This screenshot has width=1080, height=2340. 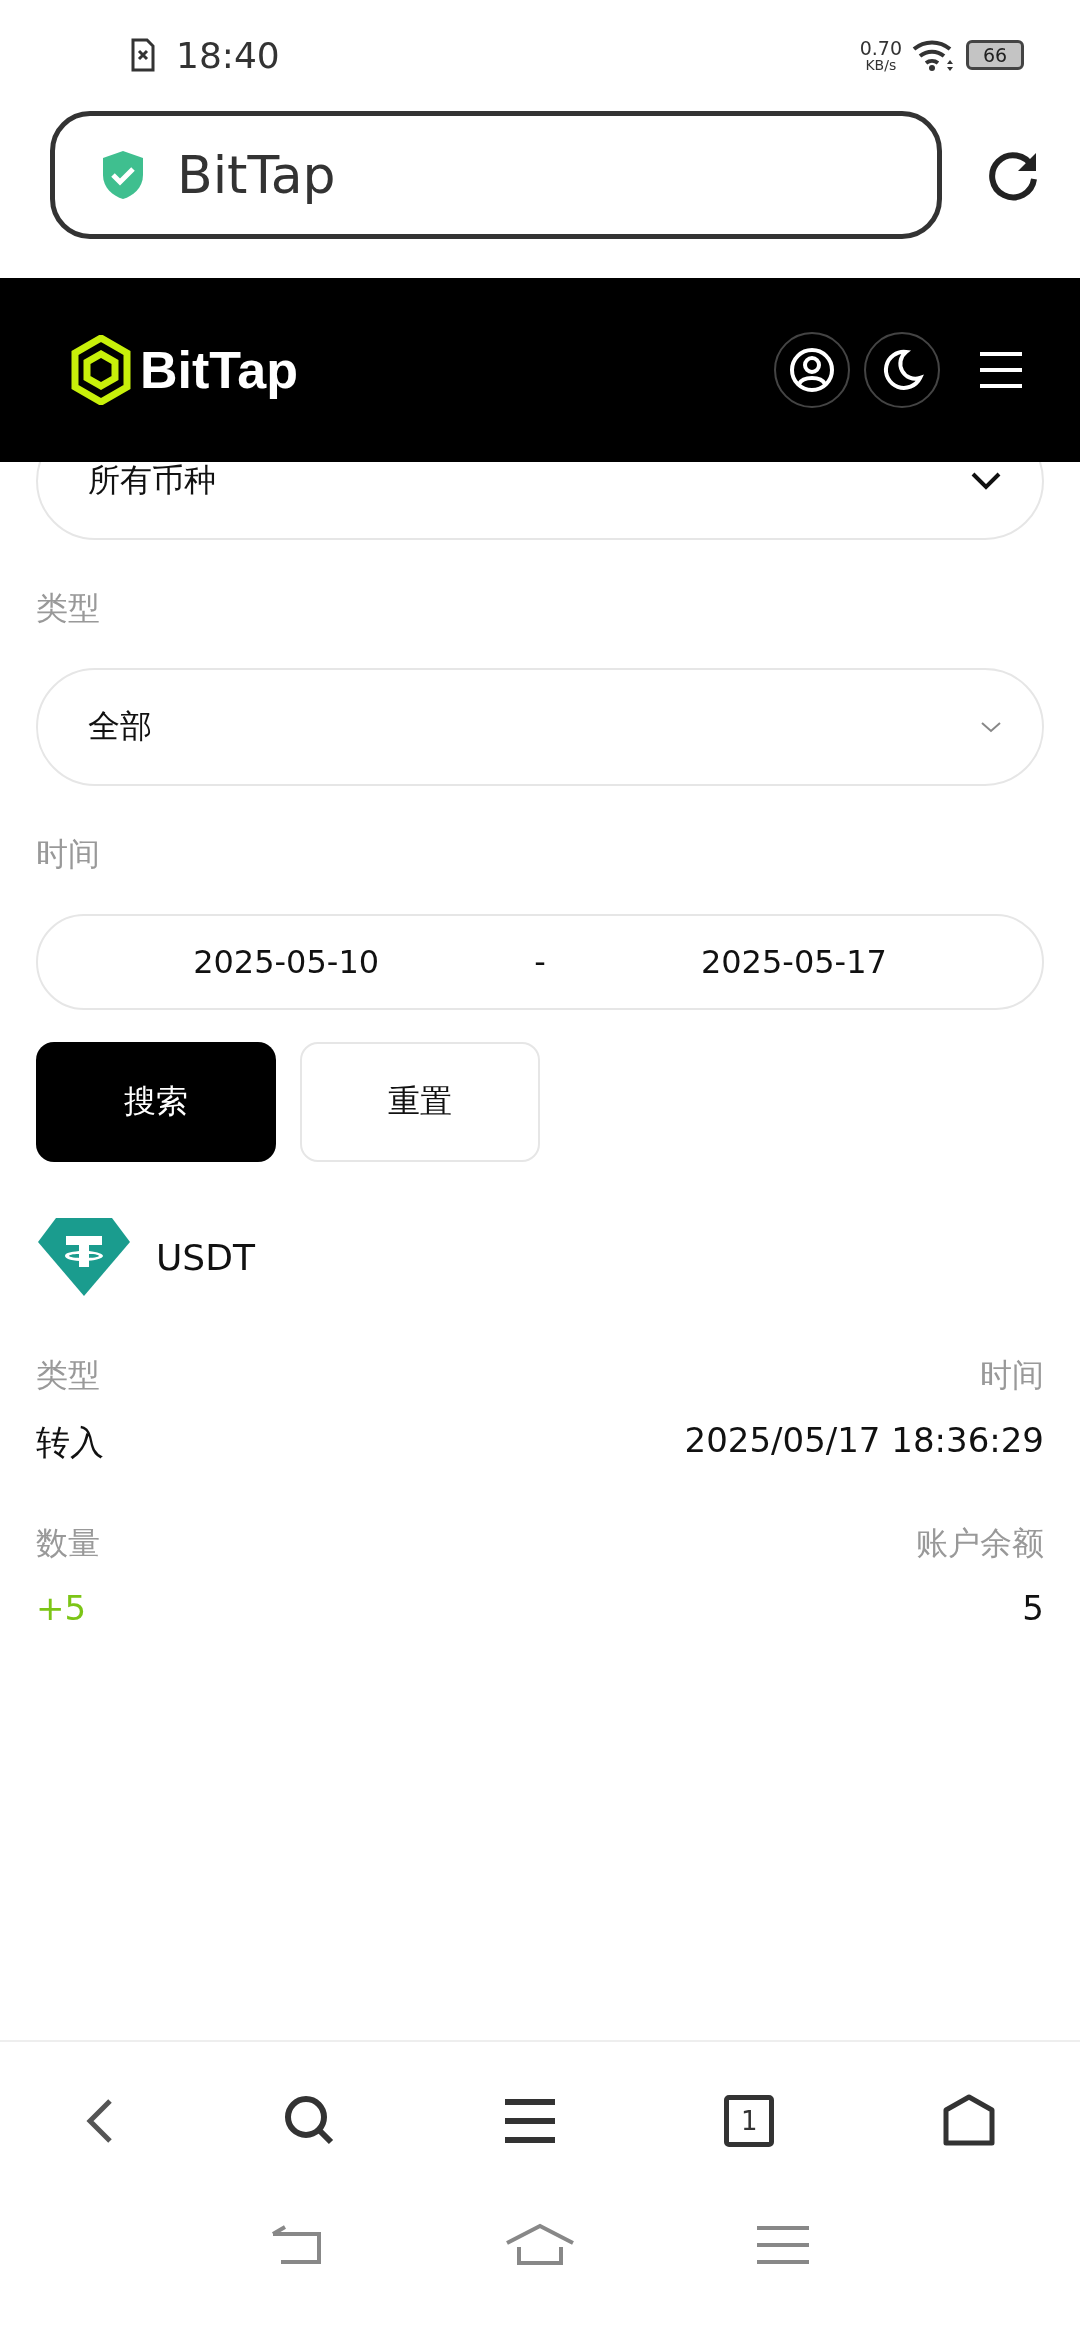 What do you see at coordinates (156, 1102) in the screenshot?
I see `search-button: 搜索` at bounding box center [156, 1102].